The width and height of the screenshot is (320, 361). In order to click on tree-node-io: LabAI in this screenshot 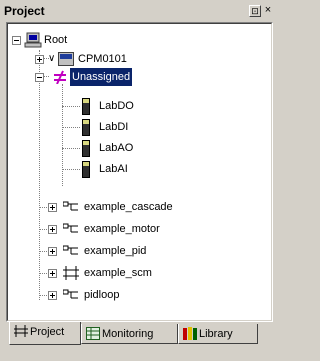, I will do `click(138, 169)`.